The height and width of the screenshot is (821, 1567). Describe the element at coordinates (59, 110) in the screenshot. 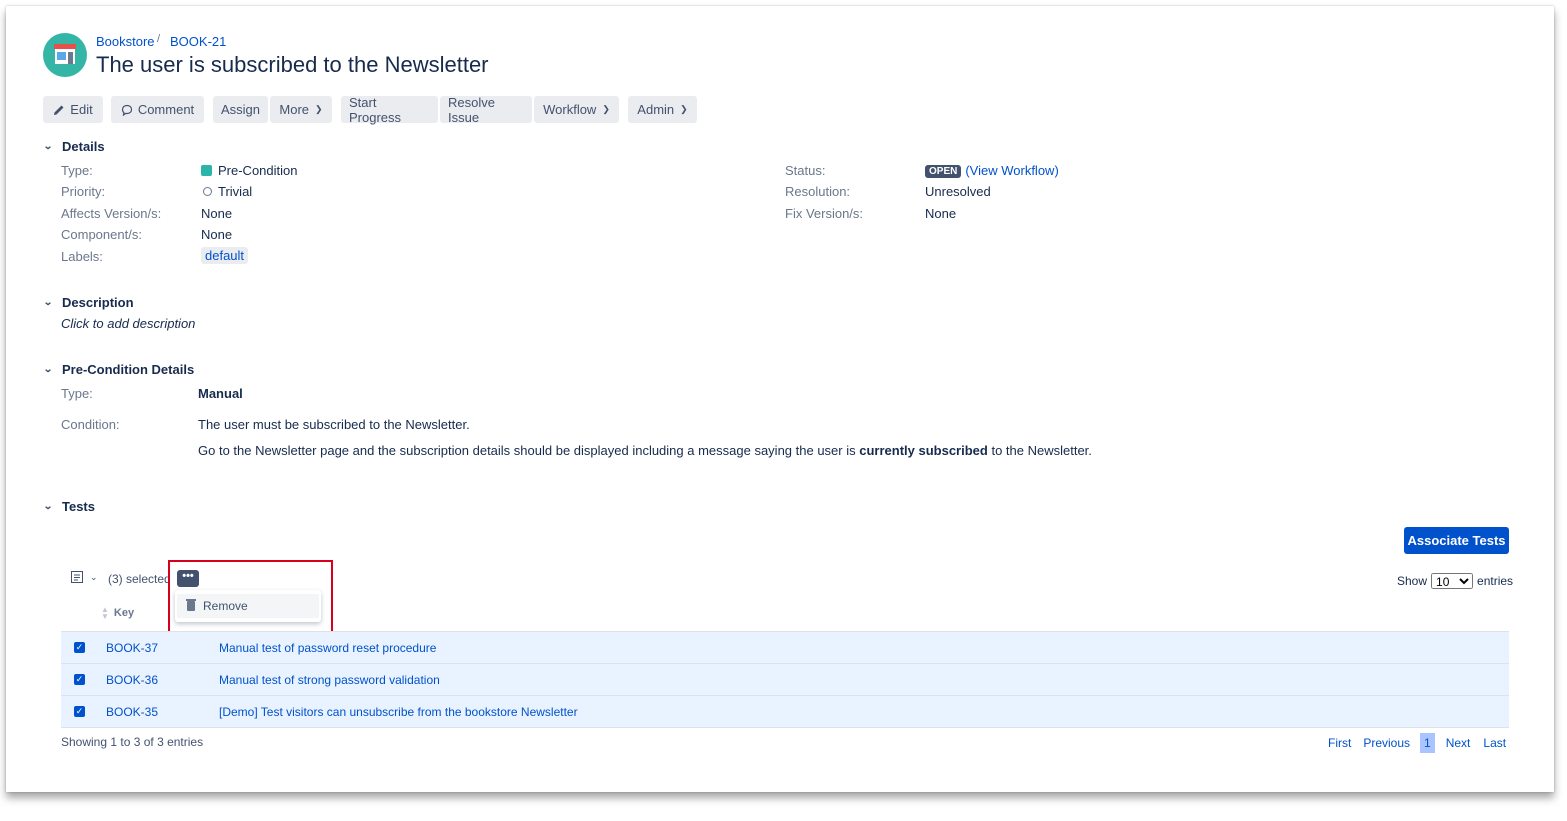

I see `pencil-icon` at that location.